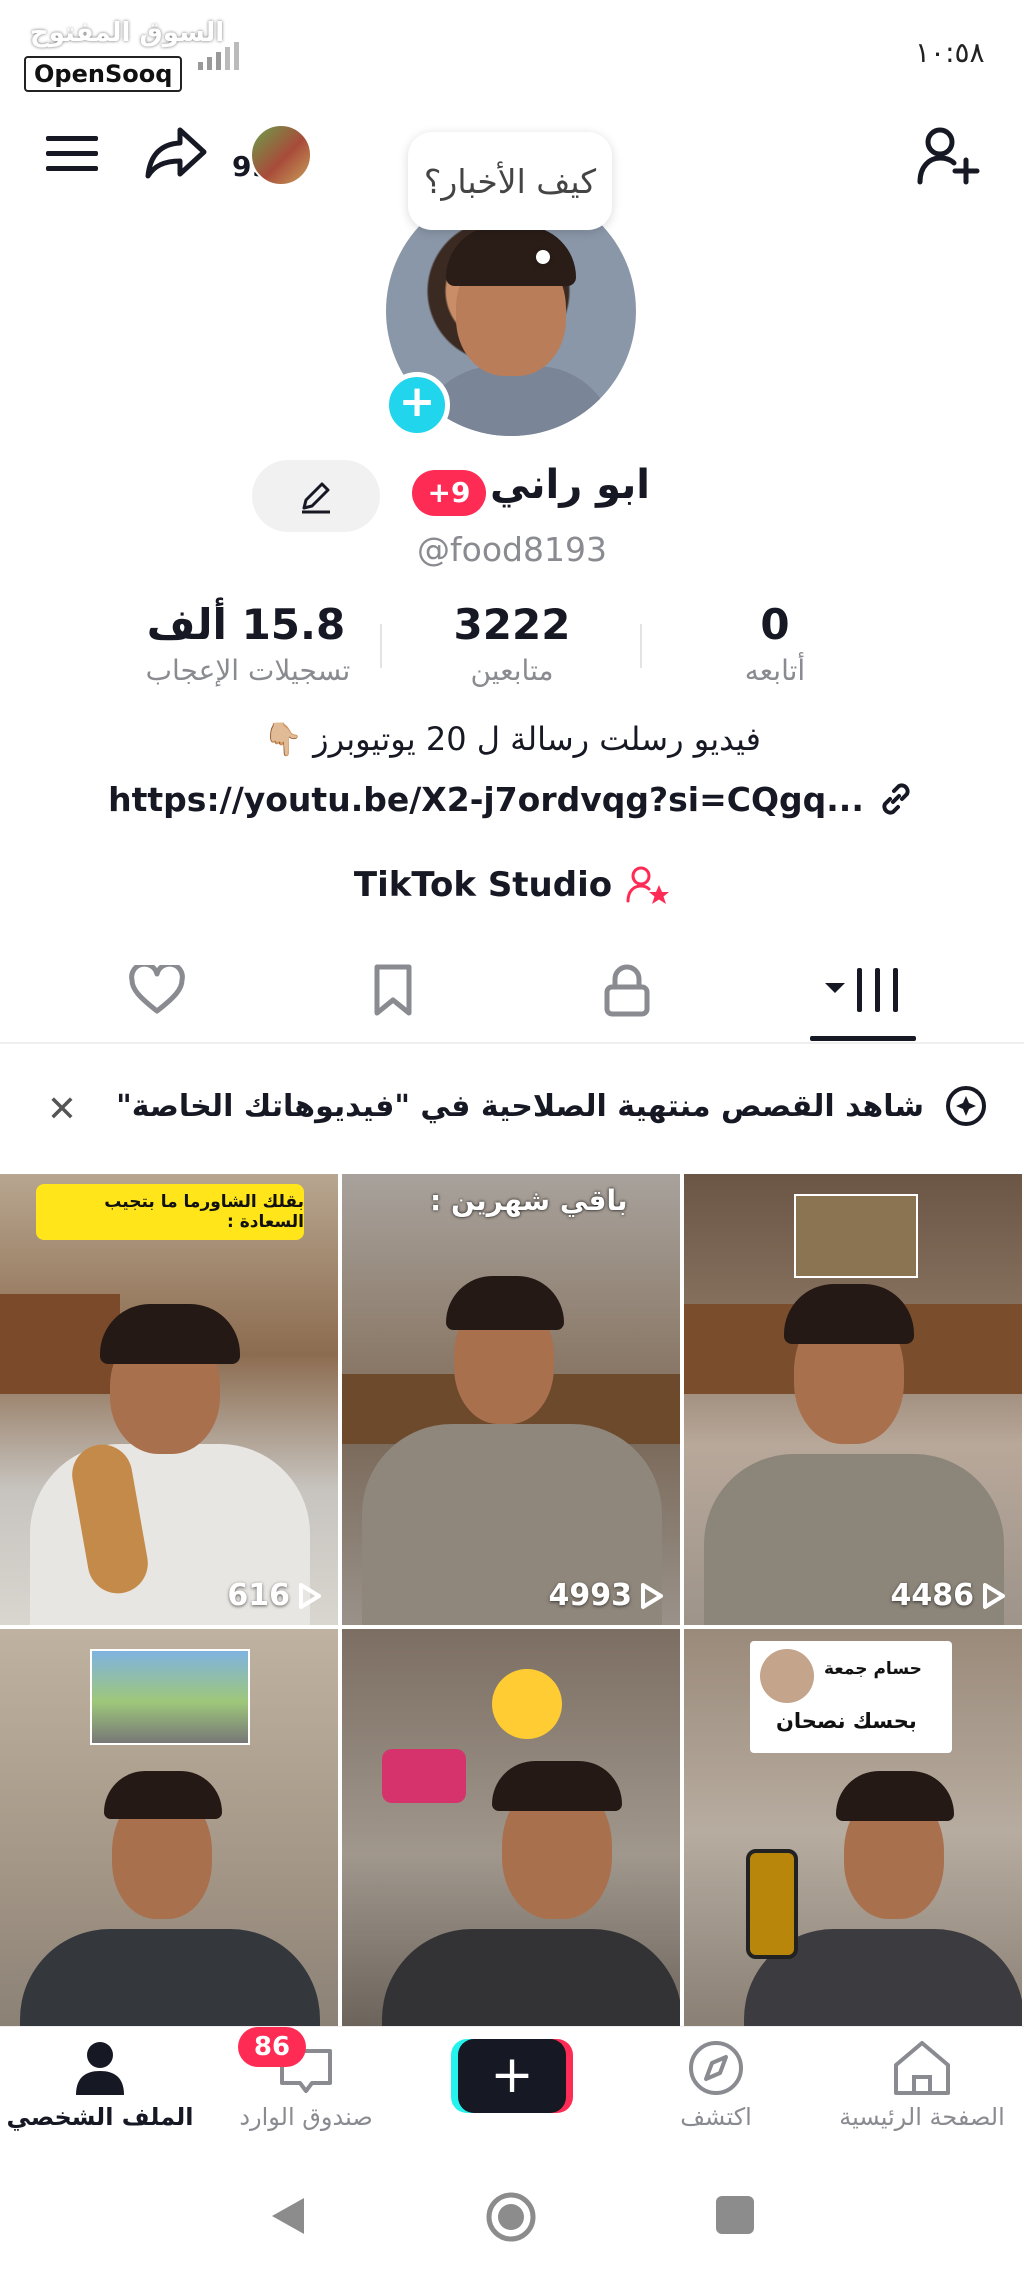 The image size is (1024, 2276). What do you see at coordinates (306, 2099) in the screenshot?
I see `nav-inbox: صندوق الوارد` at bounding box center [306, 2099].